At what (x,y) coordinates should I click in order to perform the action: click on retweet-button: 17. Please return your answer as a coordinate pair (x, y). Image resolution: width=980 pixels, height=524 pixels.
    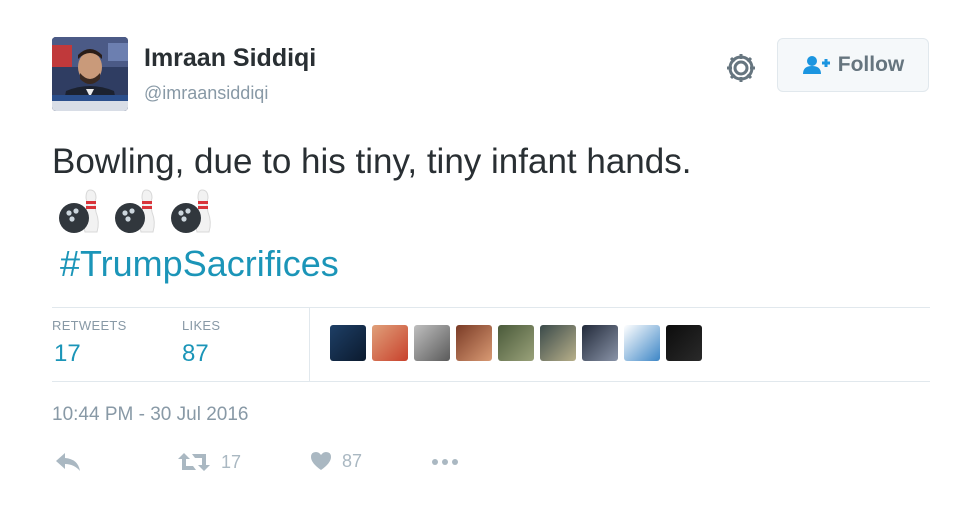
    Looking at the image, I should click on (209, 462).